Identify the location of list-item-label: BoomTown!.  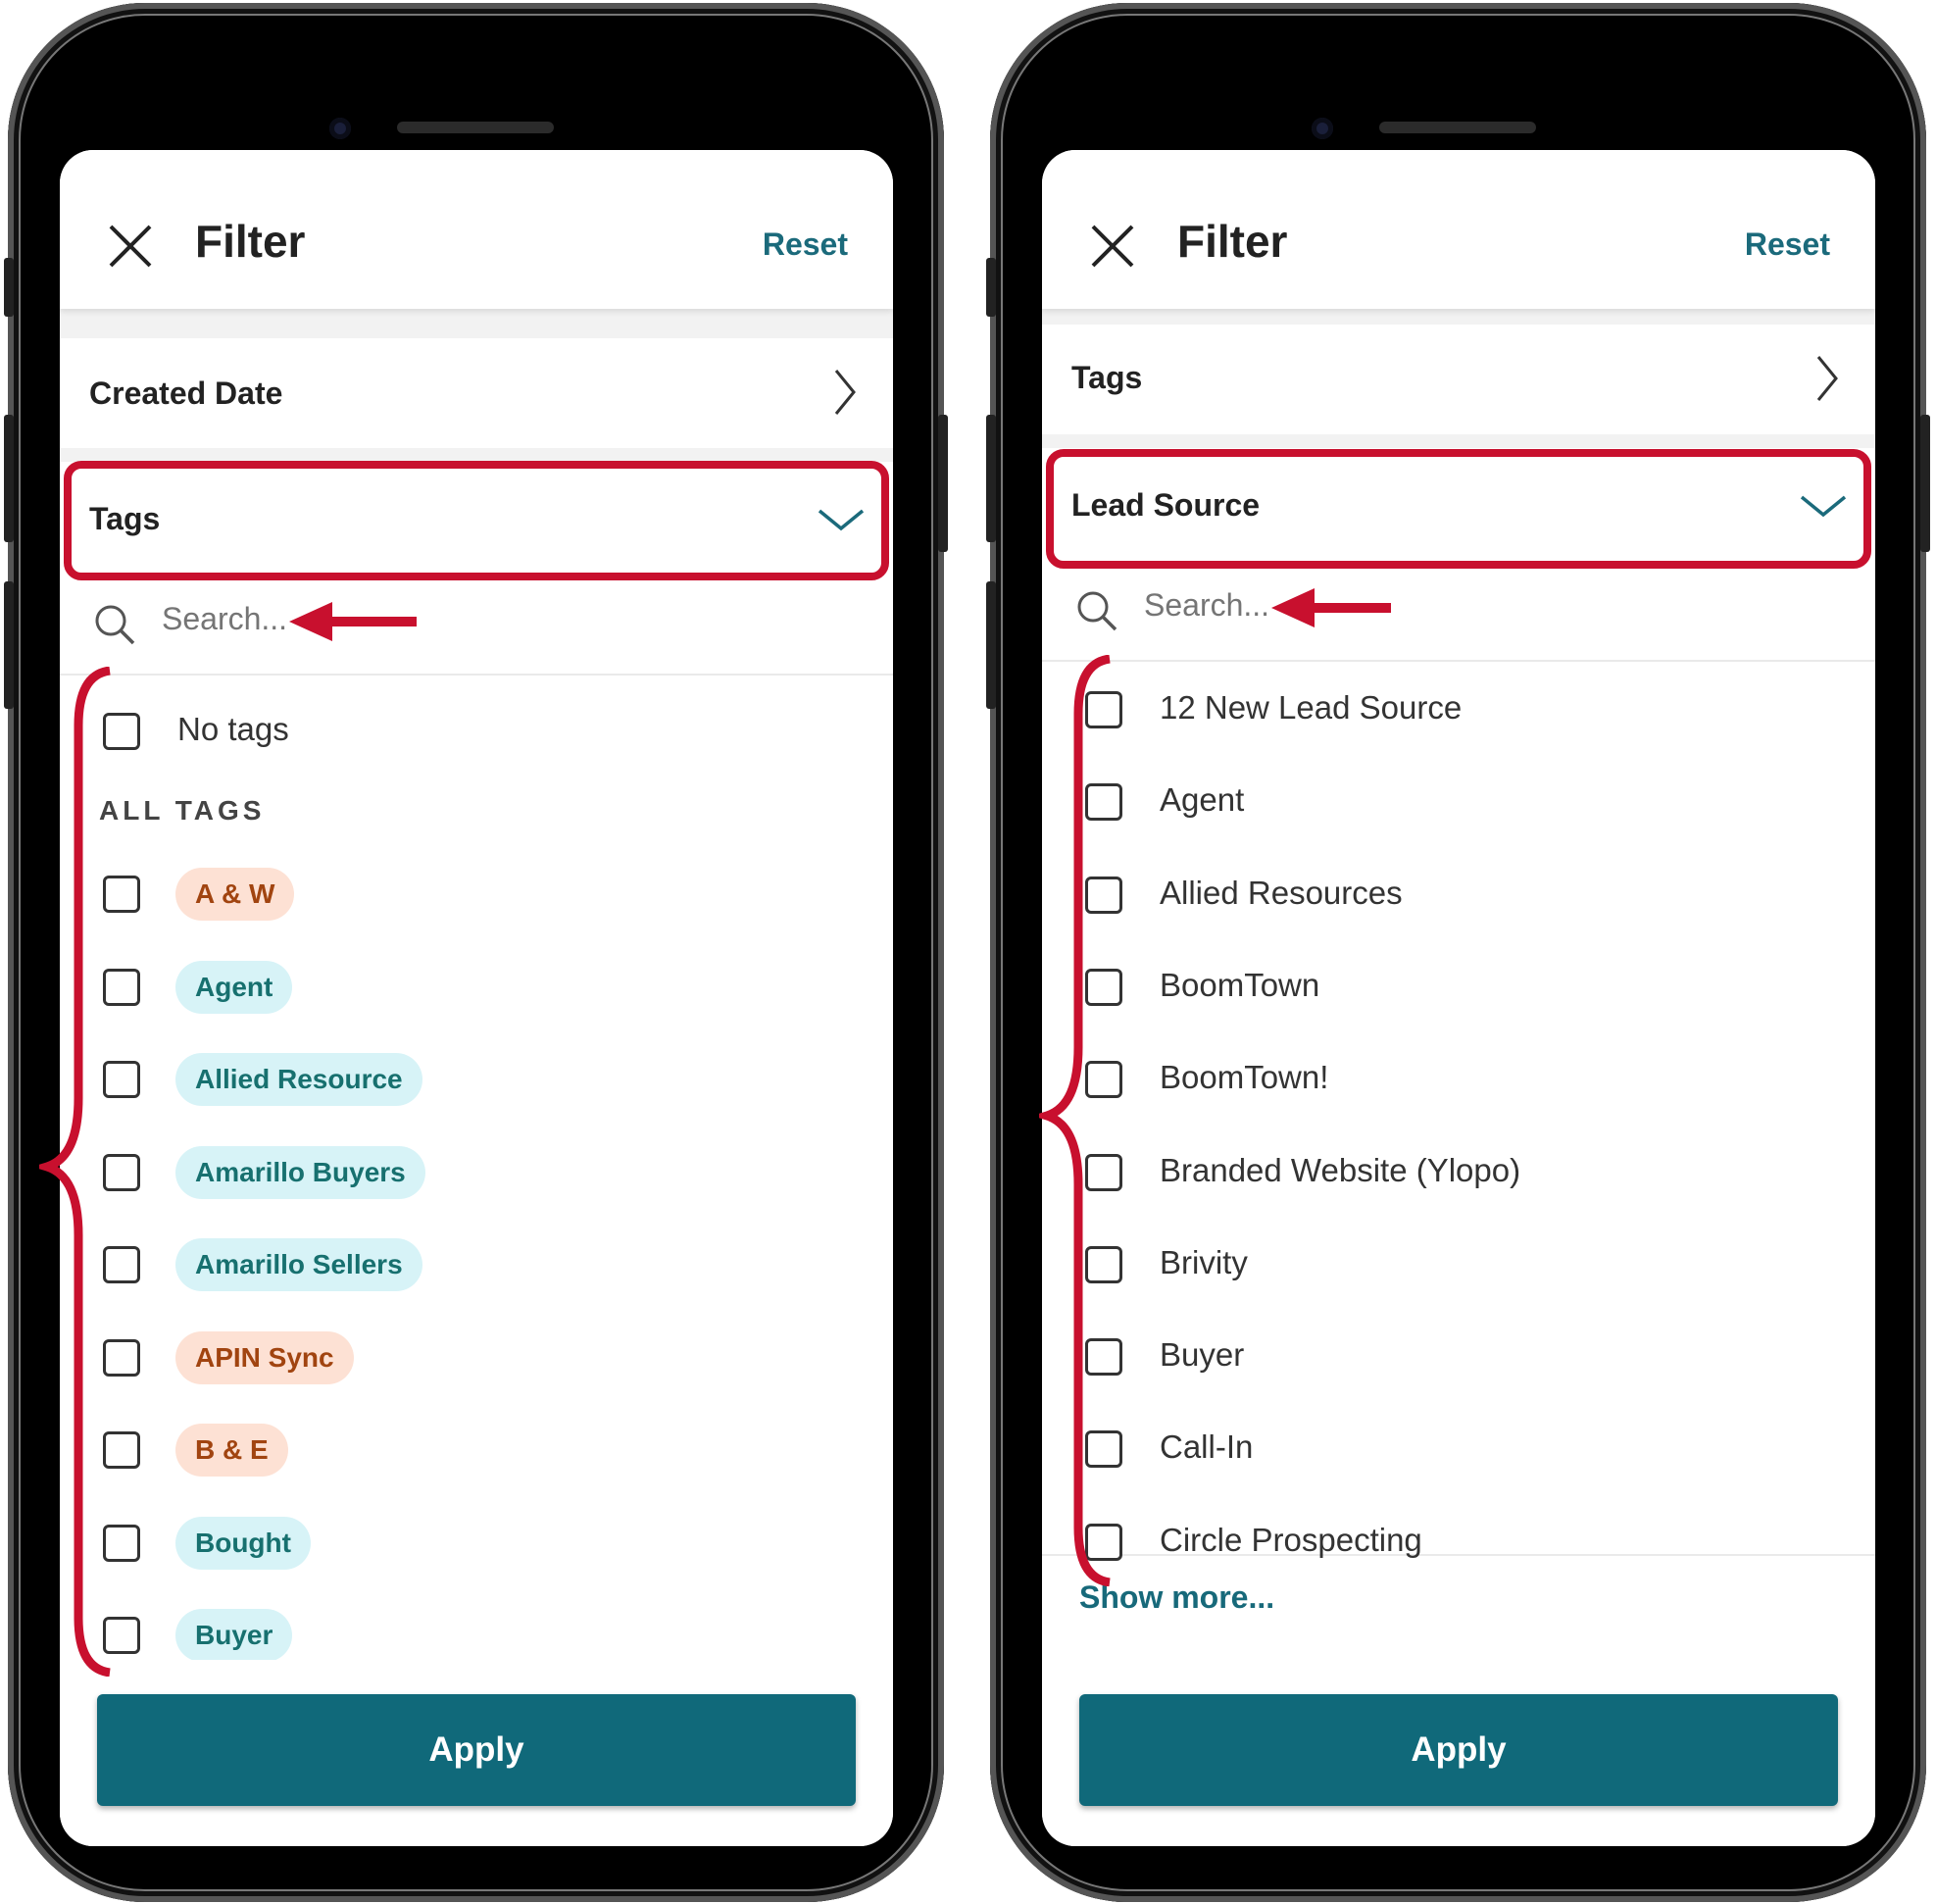
(1244, 1077).